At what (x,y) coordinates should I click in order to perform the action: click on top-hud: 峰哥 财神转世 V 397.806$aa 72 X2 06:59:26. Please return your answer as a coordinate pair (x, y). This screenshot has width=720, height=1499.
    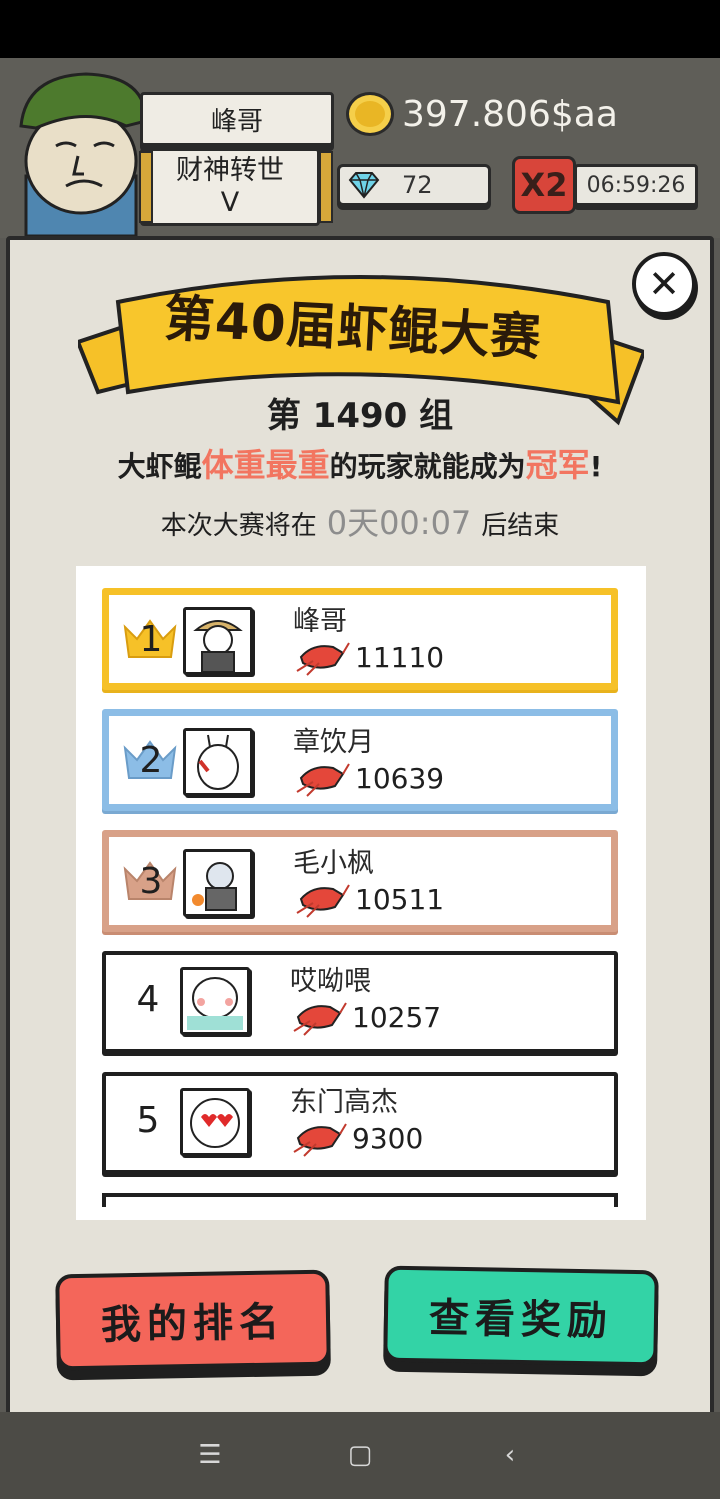
    Looking at the image, I should click on (360, 148).